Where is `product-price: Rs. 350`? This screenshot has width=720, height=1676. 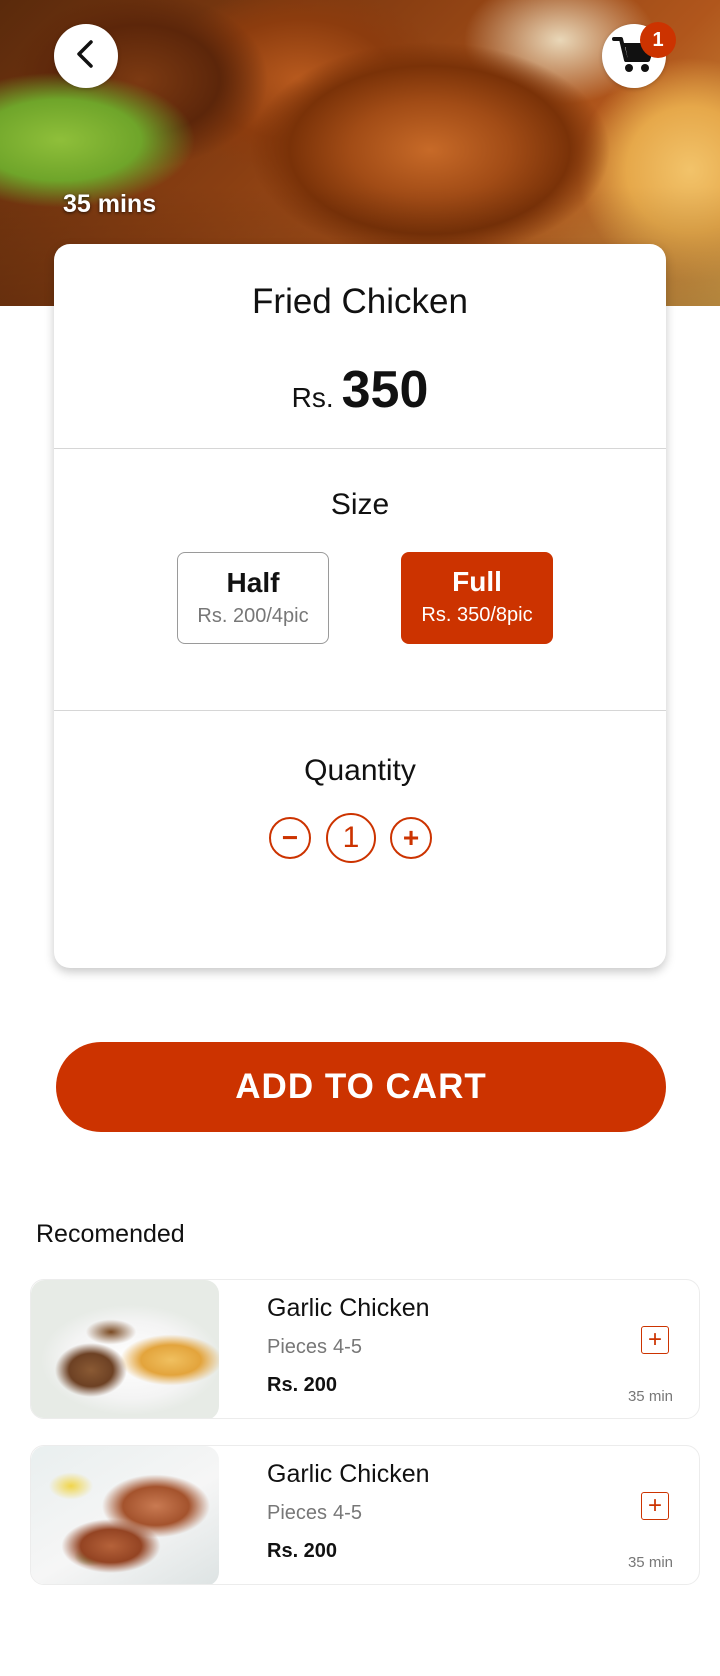
product-price: Rs. 350 is located at coordinates (360, 390).